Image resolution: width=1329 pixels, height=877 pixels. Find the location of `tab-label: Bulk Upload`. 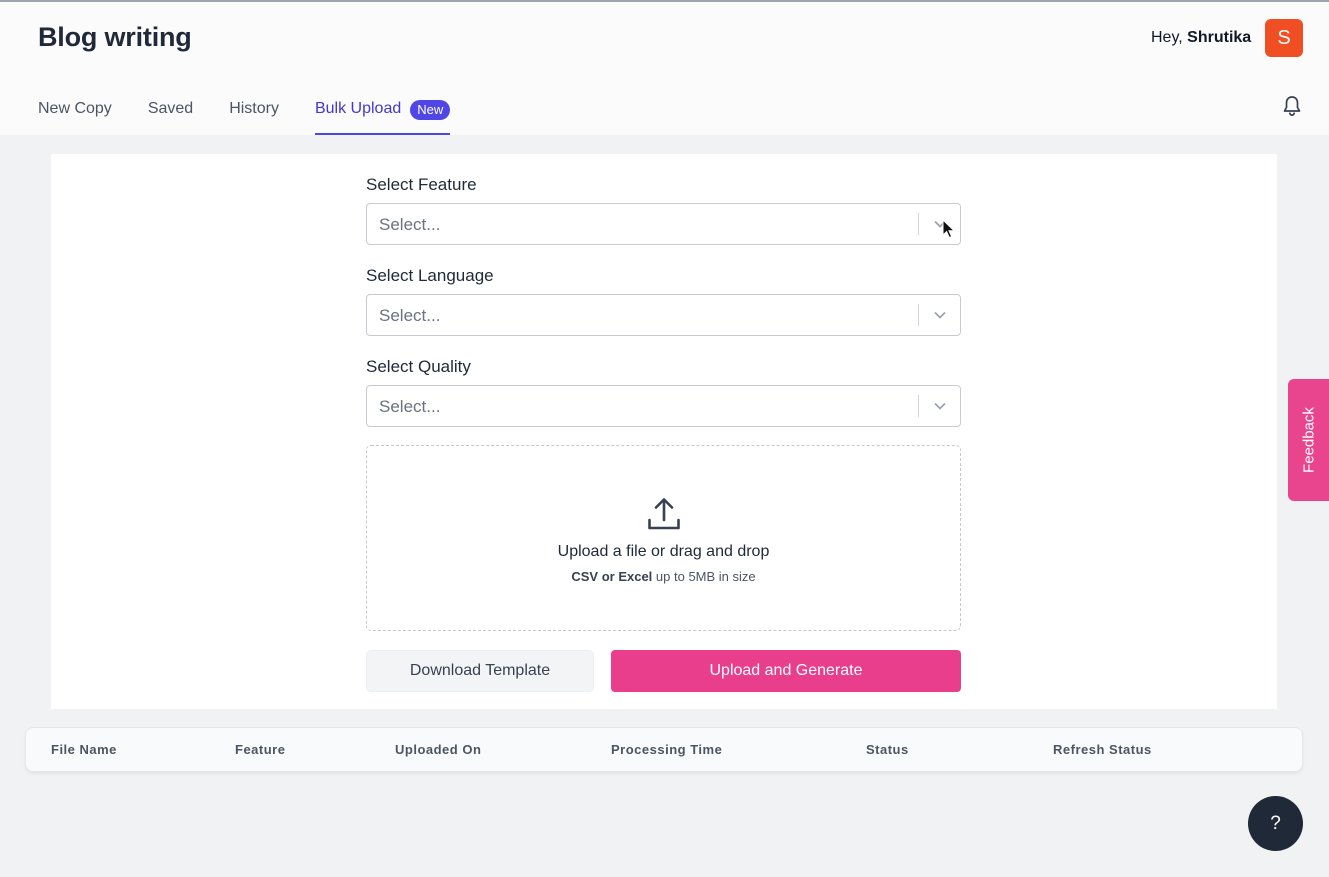

tab-label: Bulk Upload is located at coordinates (358, 108).